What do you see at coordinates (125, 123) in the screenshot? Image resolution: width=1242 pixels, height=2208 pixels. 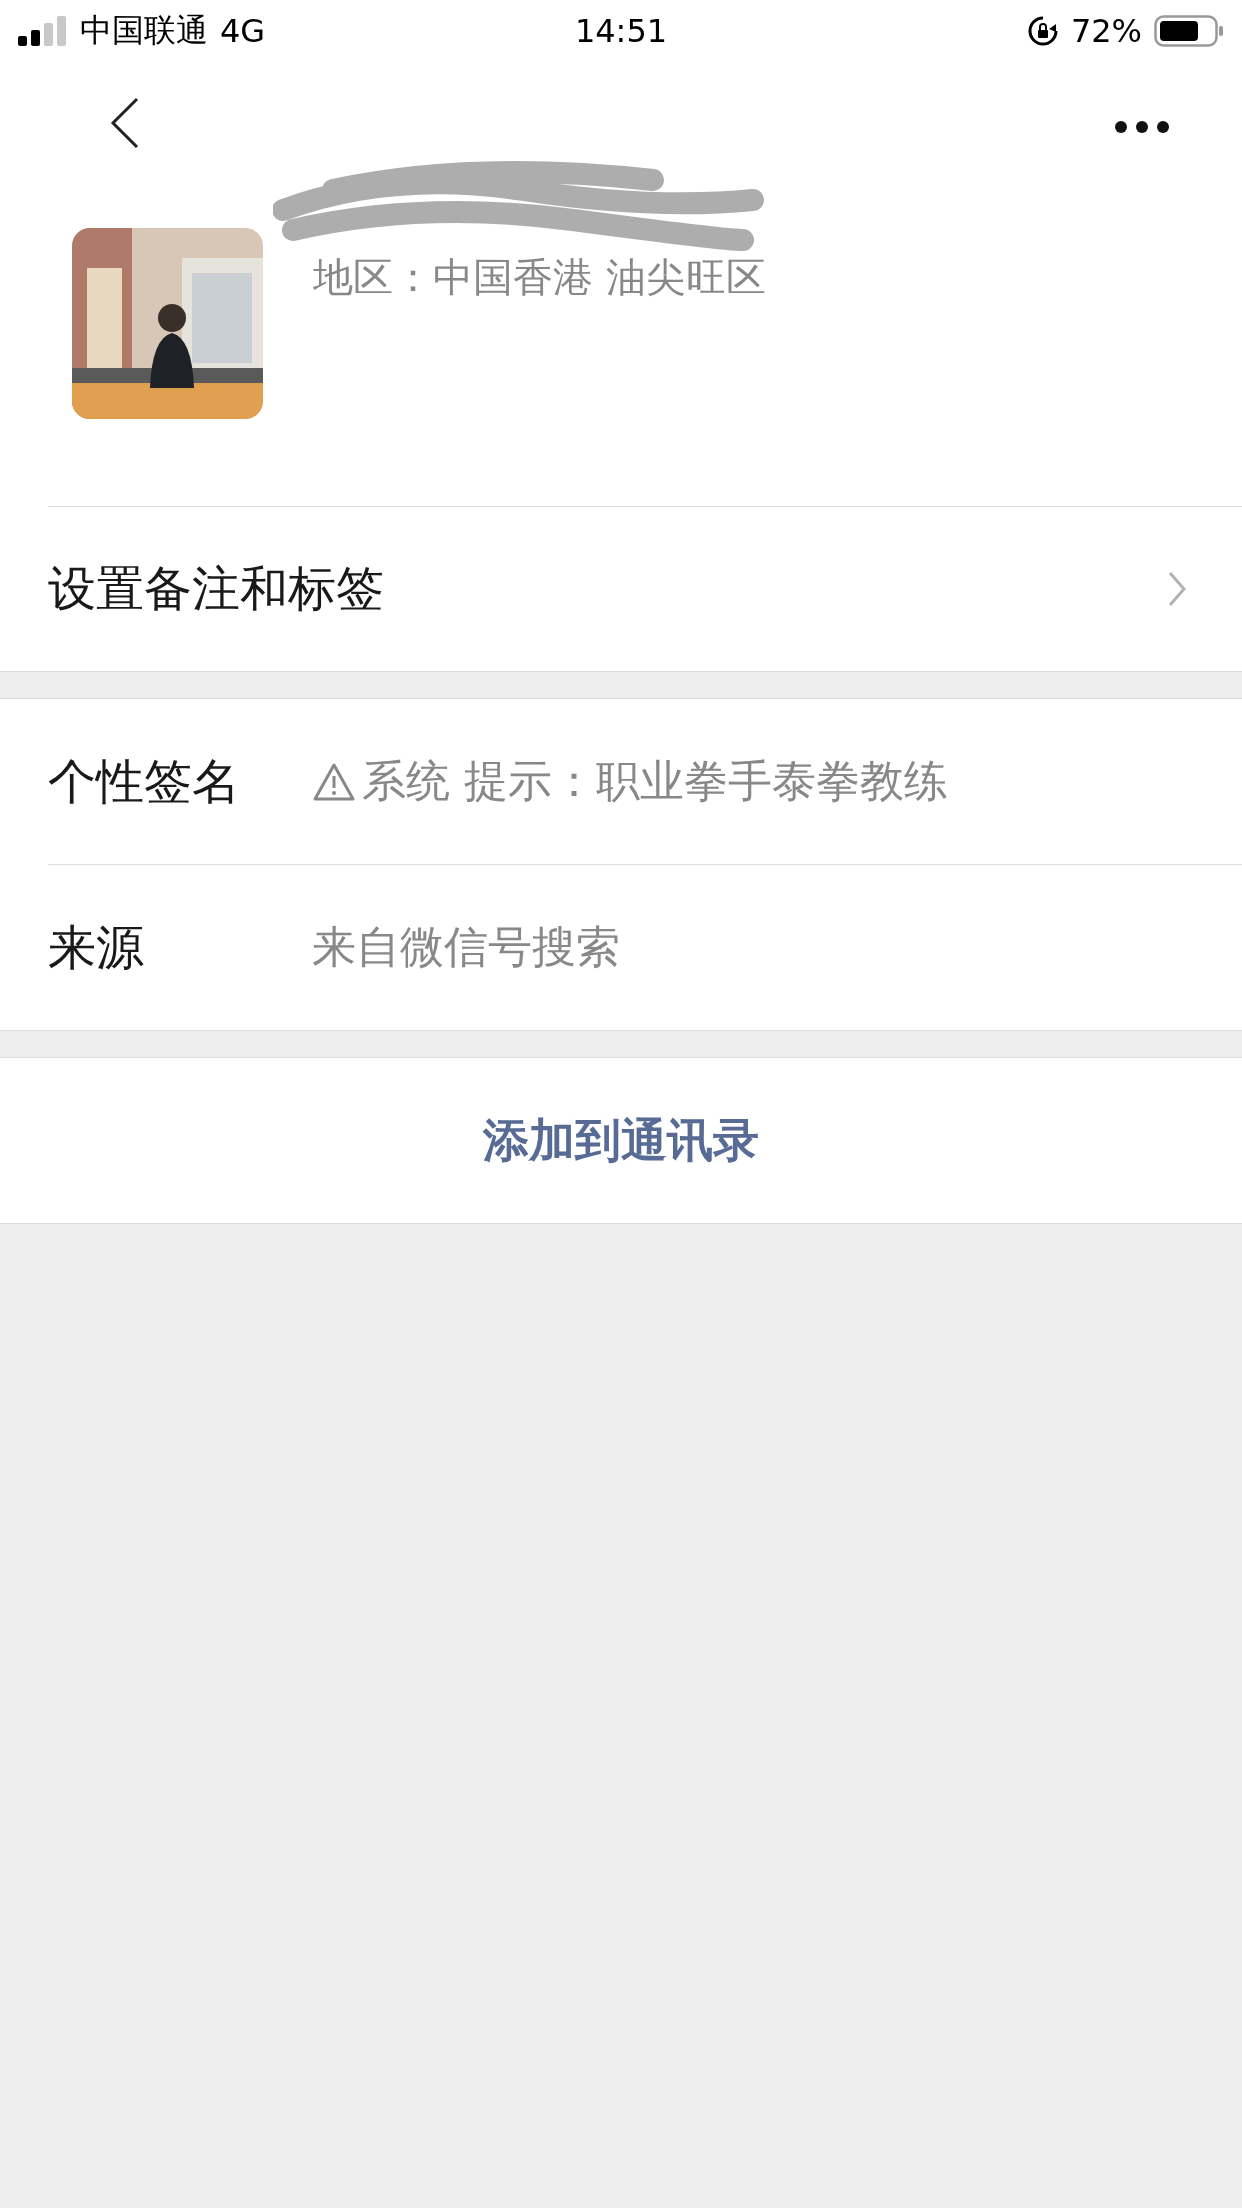 I see `back-icon` at bounding box center [125, 123].